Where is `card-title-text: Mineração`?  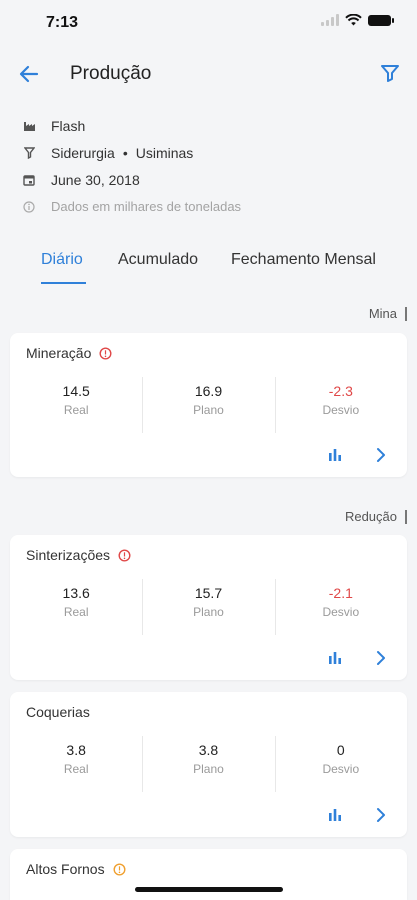
card-title-text: Mineração is located at coordinates (59, 353).